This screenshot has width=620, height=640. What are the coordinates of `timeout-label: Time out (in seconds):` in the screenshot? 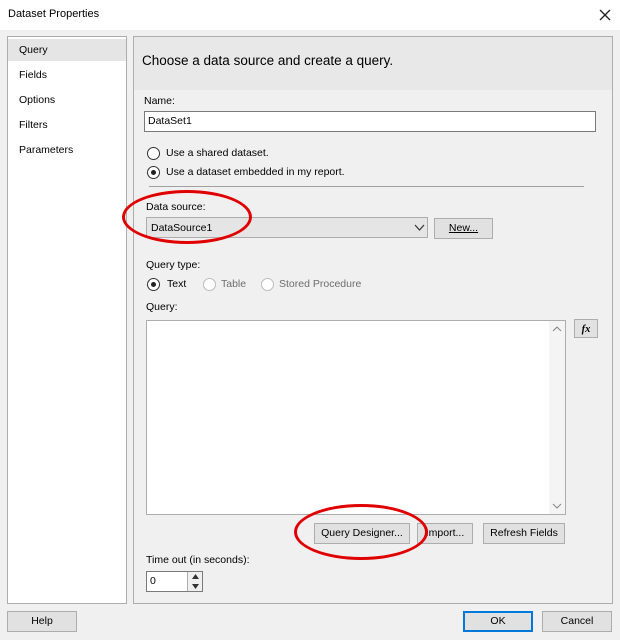 It's located at (198, 560).